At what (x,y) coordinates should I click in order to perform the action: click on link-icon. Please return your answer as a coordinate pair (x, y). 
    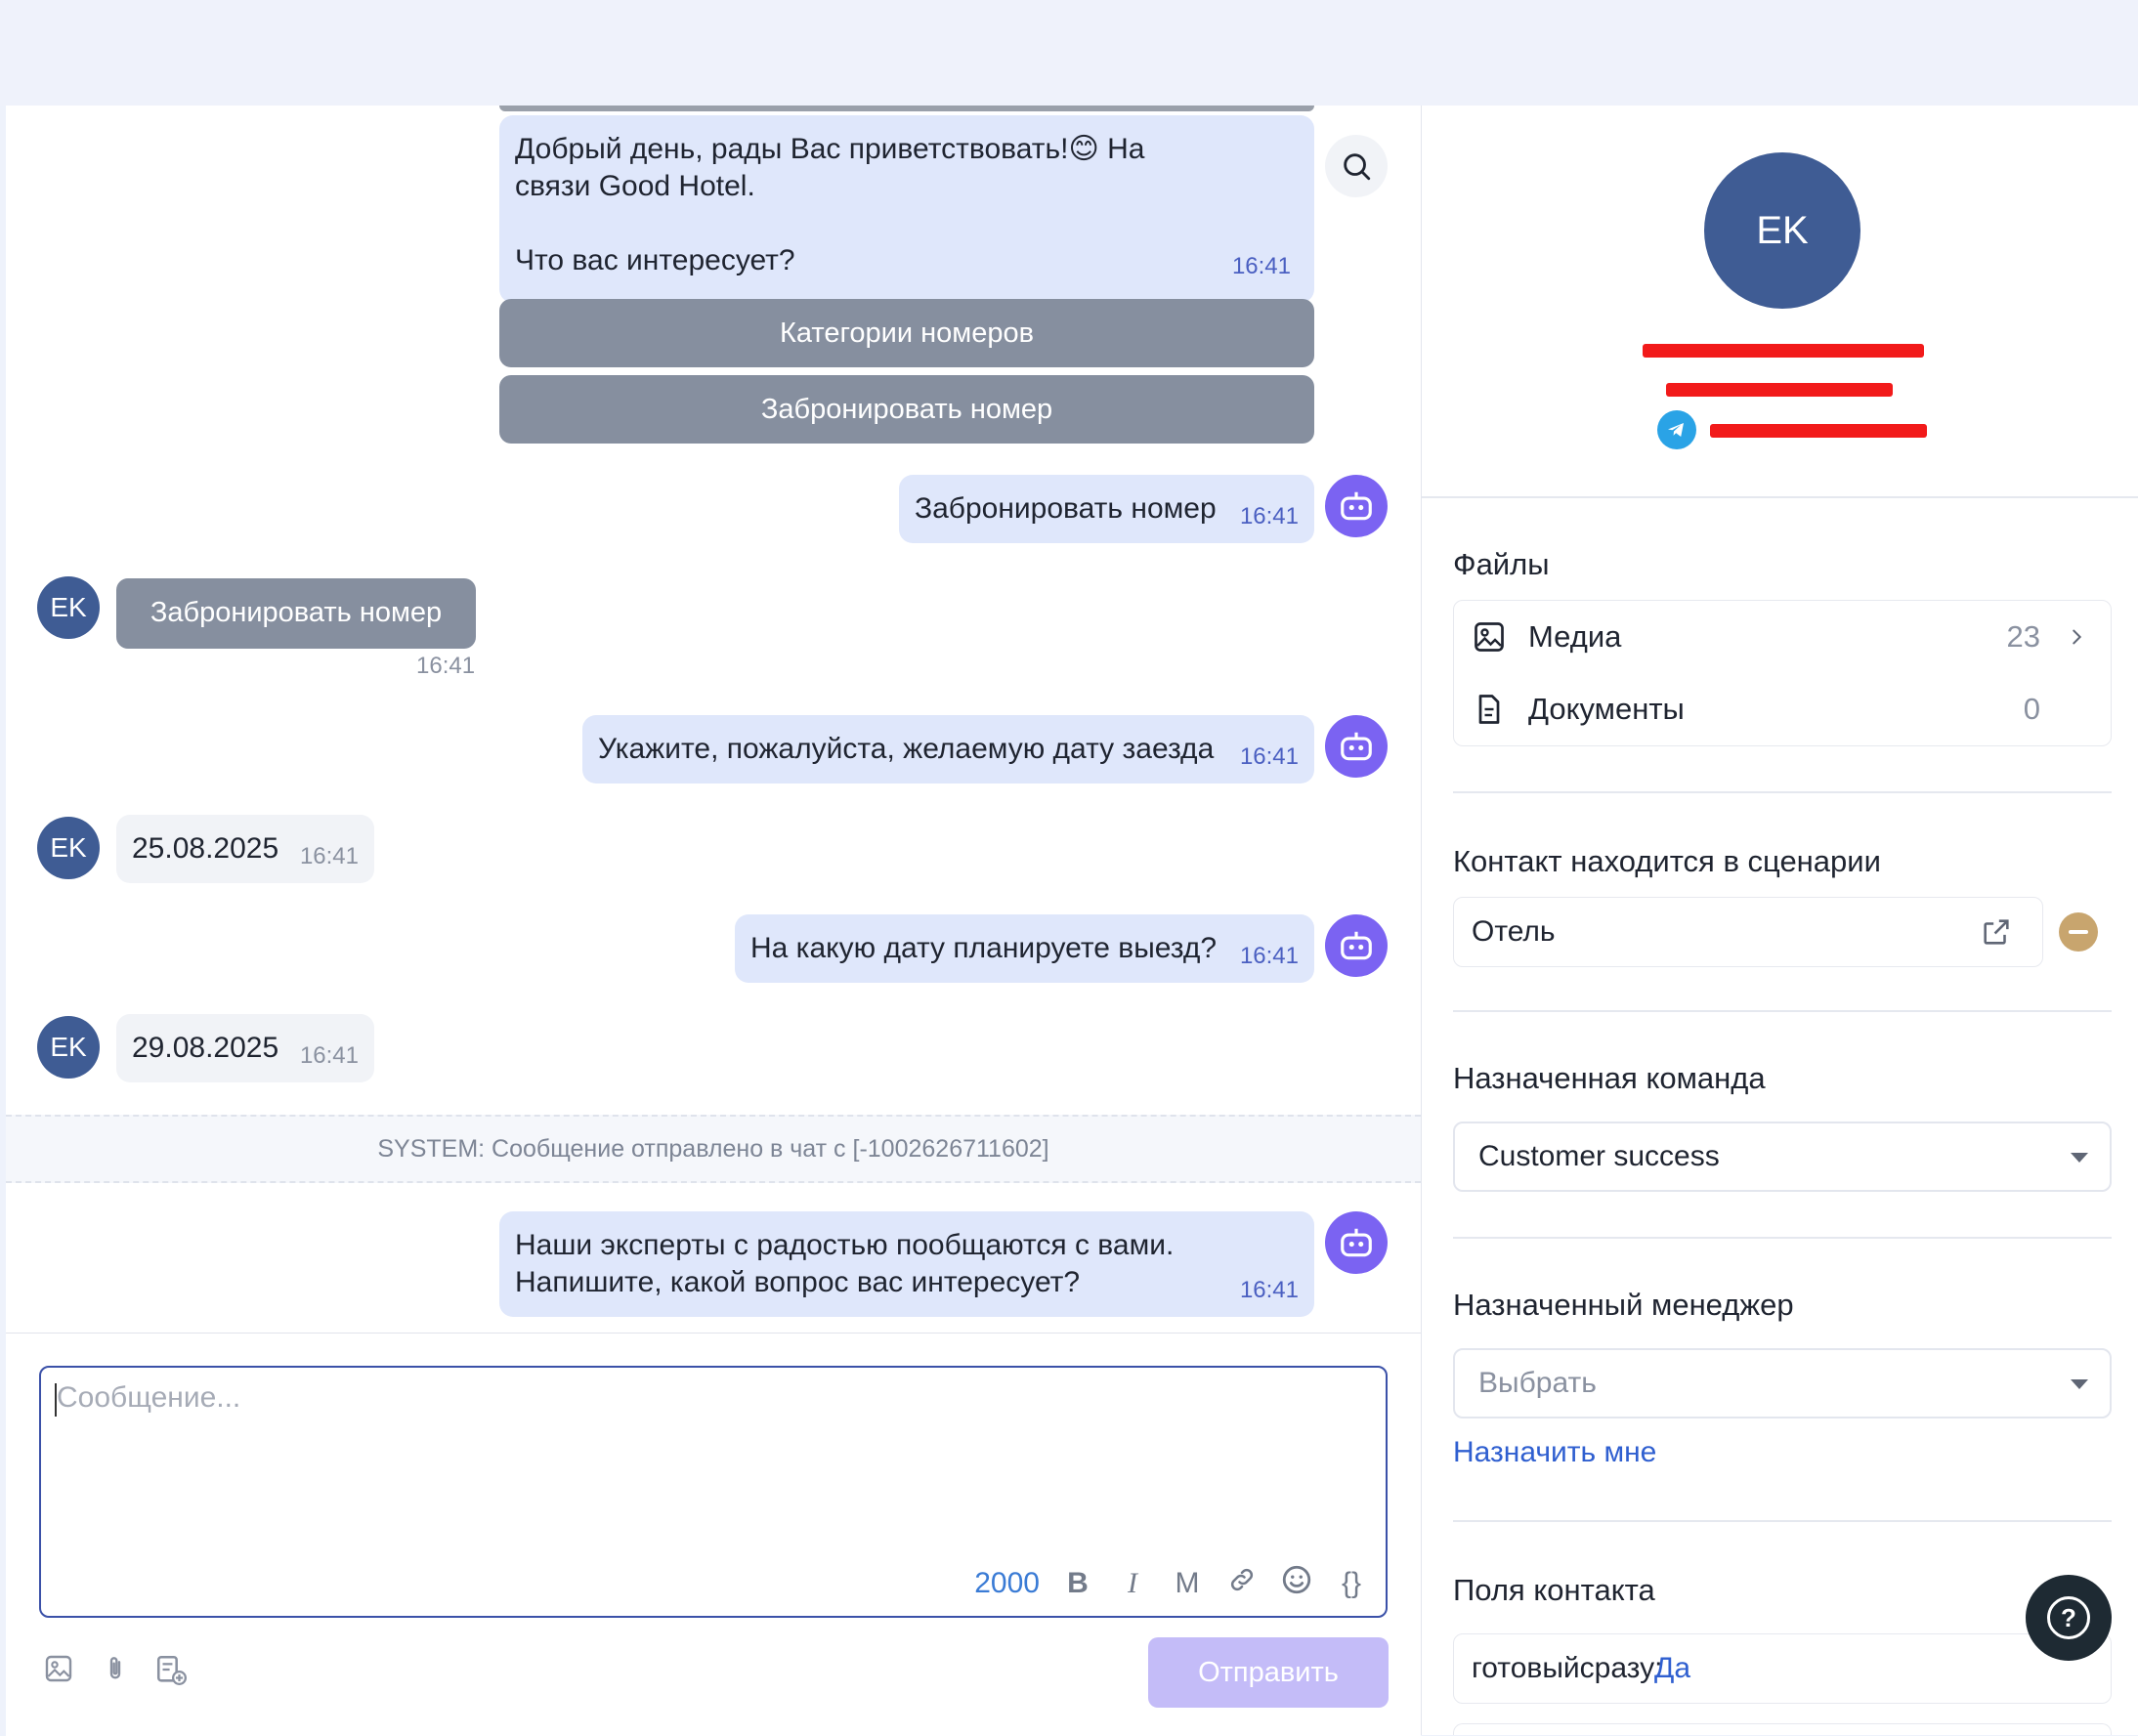
    Looking at the image, I should click on (1242, 1579).